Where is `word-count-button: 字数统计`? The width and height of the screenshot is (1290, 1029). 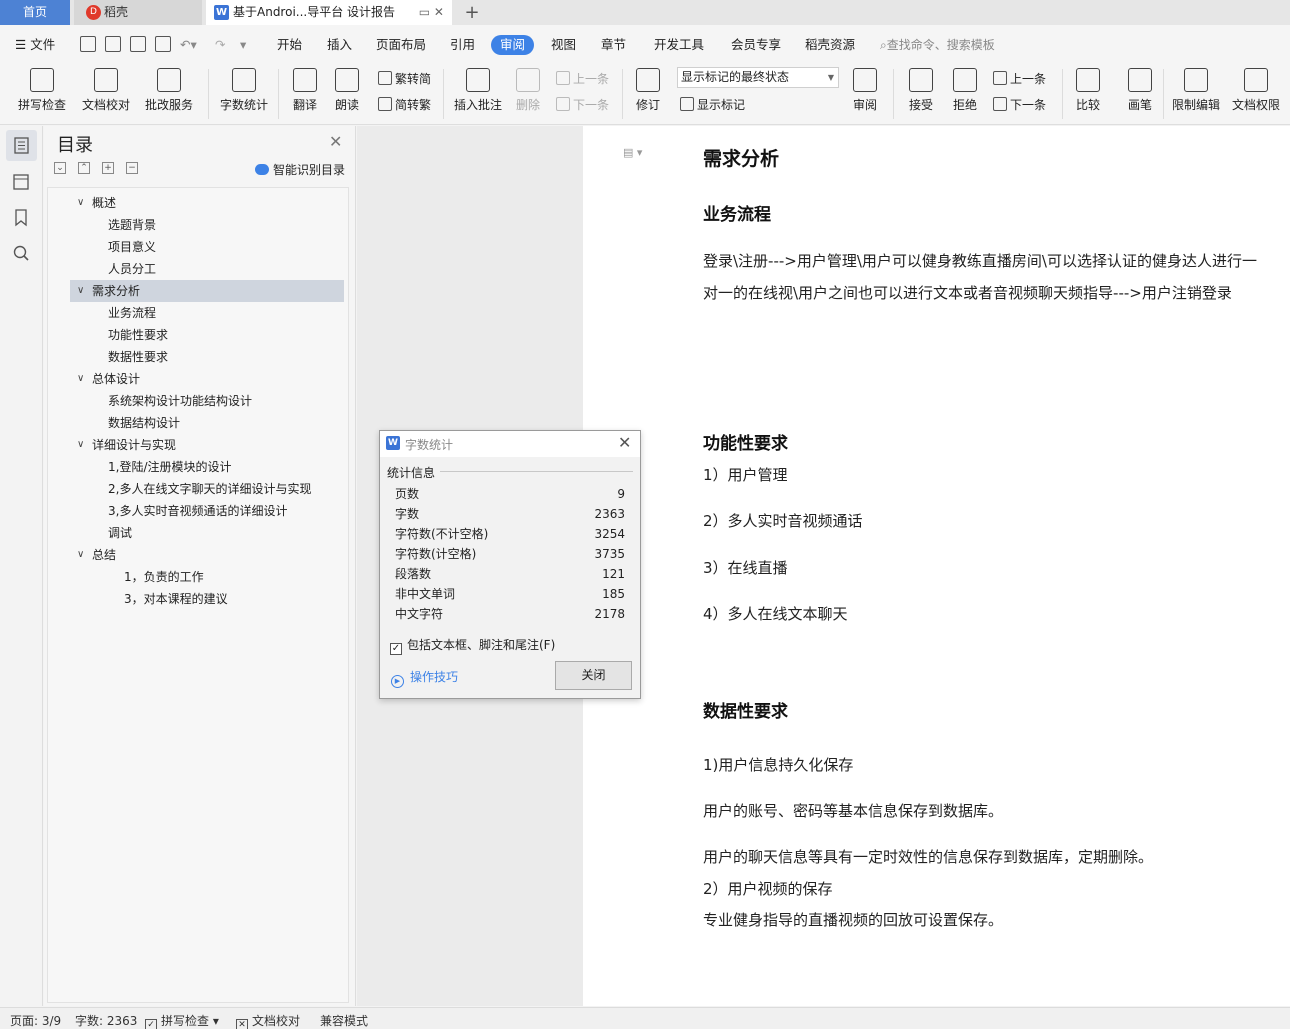 word-count-button: 字数统计 is located at coordinates (244, 90).